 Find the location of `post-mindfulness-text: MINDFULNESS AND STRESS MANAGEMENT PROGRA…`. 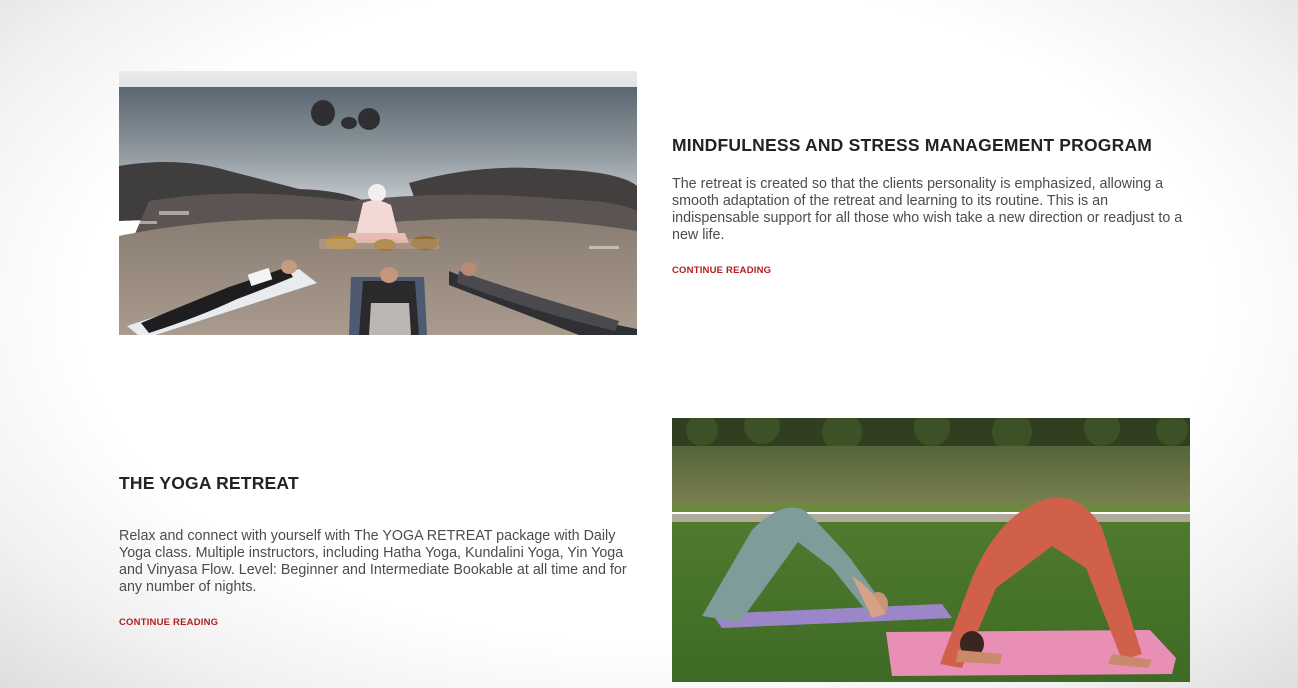

post-mindfulness-text: MINDFULNESS AND STRESS MANAGEMENT PROGRA… is located at coordinates (932, 206).